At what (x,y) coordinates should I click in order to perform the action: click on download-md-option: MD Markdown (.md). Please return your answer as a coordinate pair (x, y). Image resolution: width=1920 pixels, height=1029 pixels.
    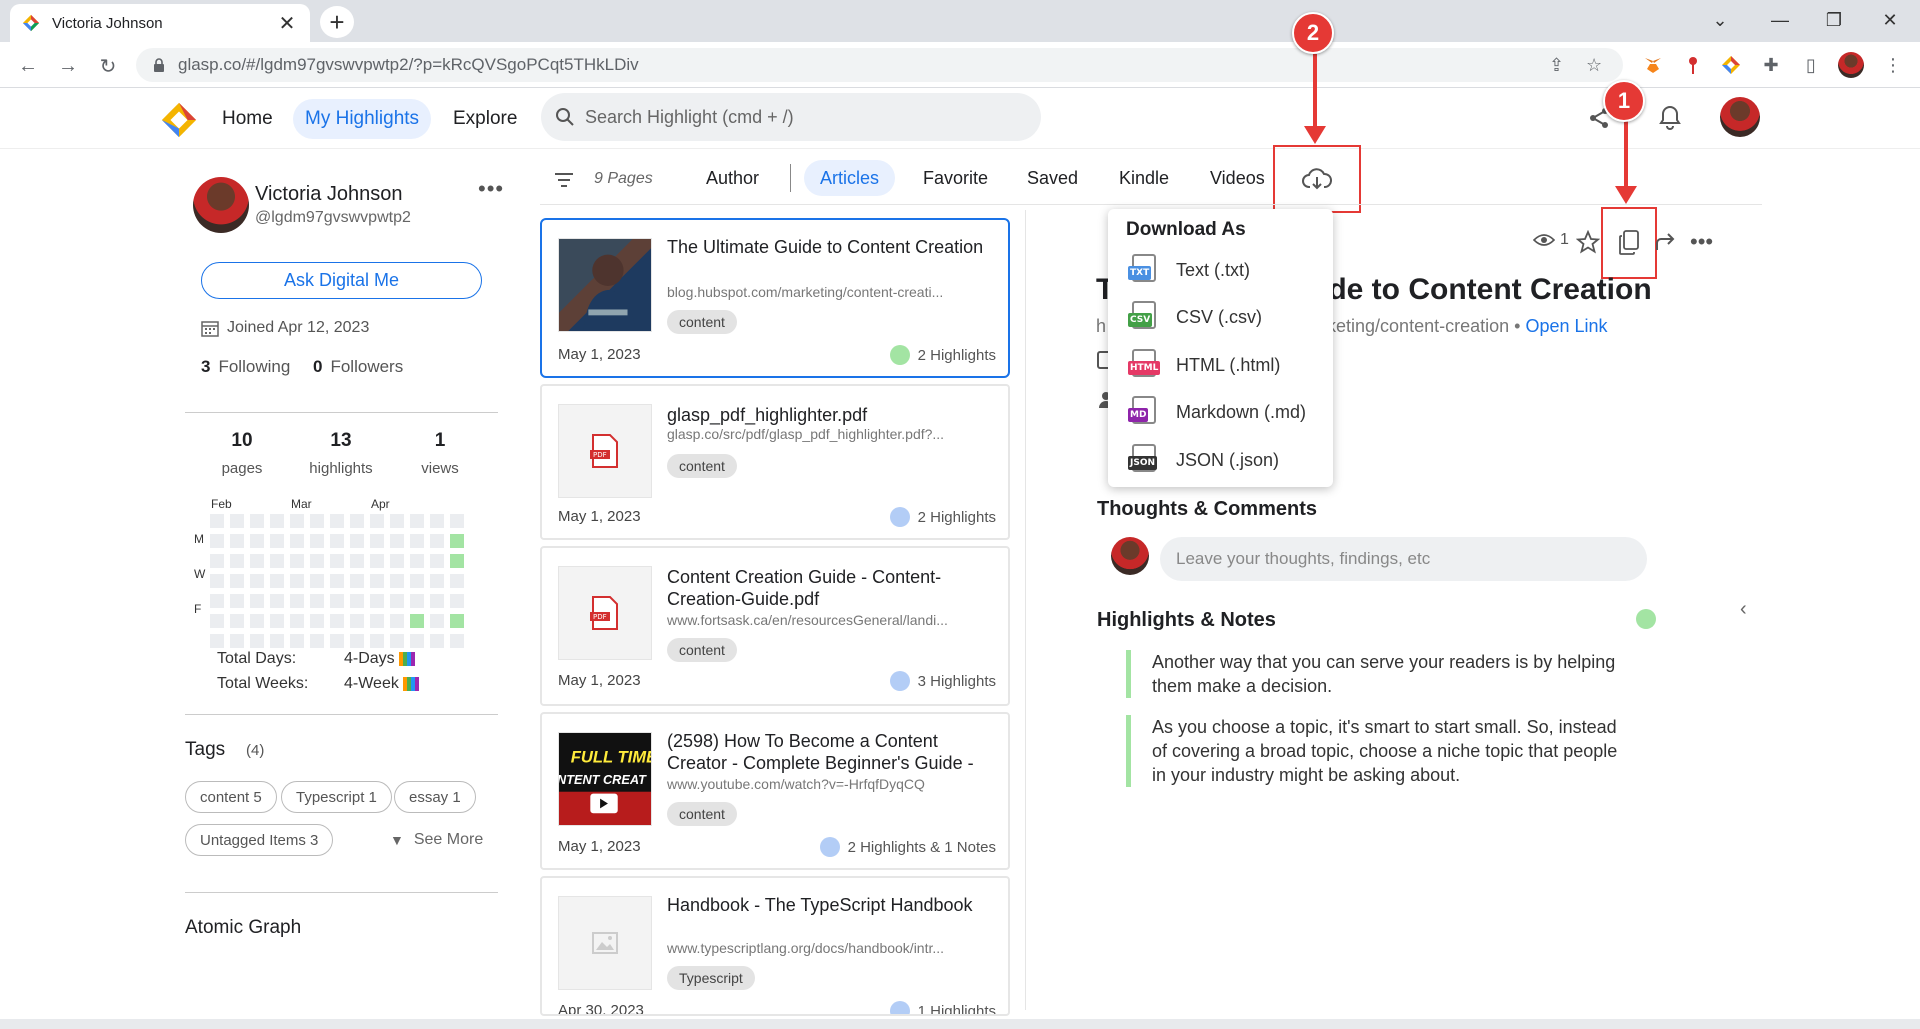
    Looking at the image, I should click on (1217, 412).